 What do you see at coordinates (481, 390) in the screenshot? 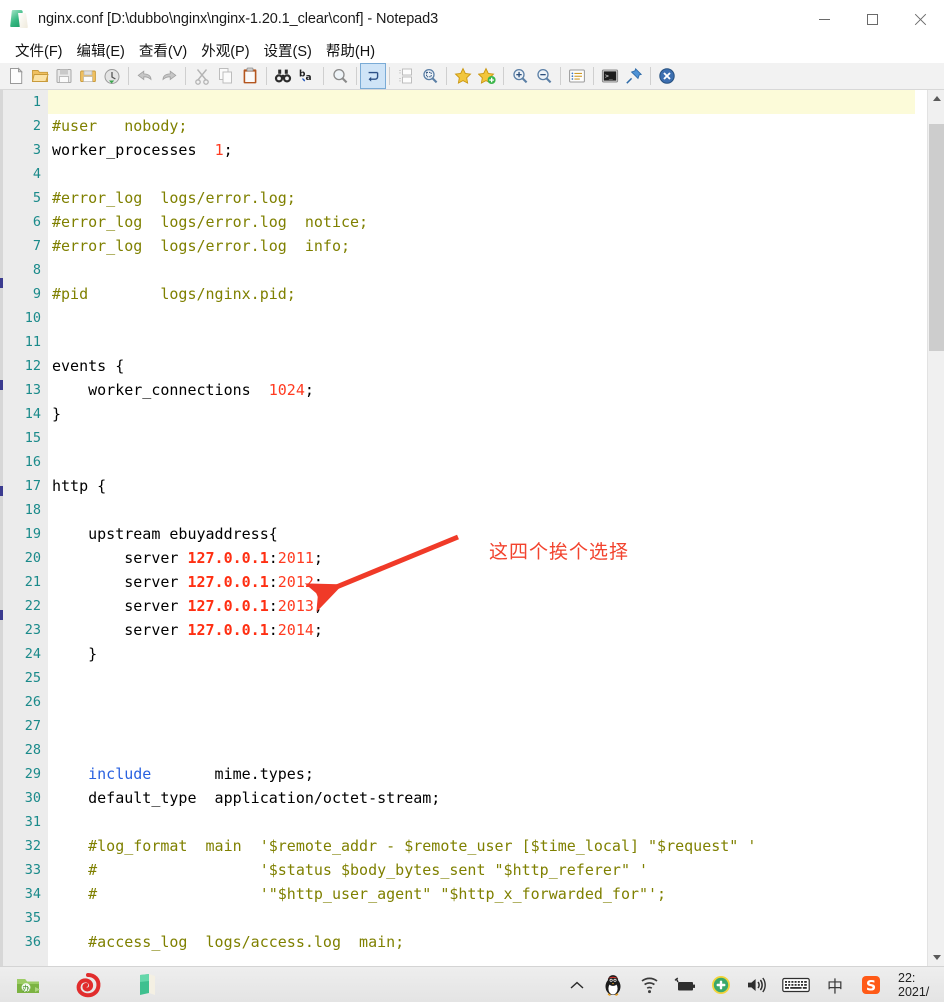
I see `code-line: worker_connections 1024;` at bounding box center [481, 390].